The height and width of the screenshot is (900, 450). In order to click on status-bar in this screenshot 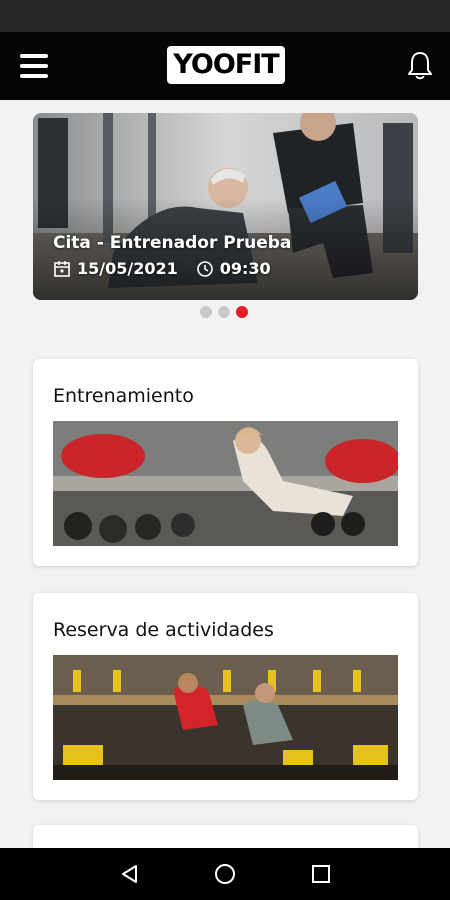, I will do `click(225, 16)`.